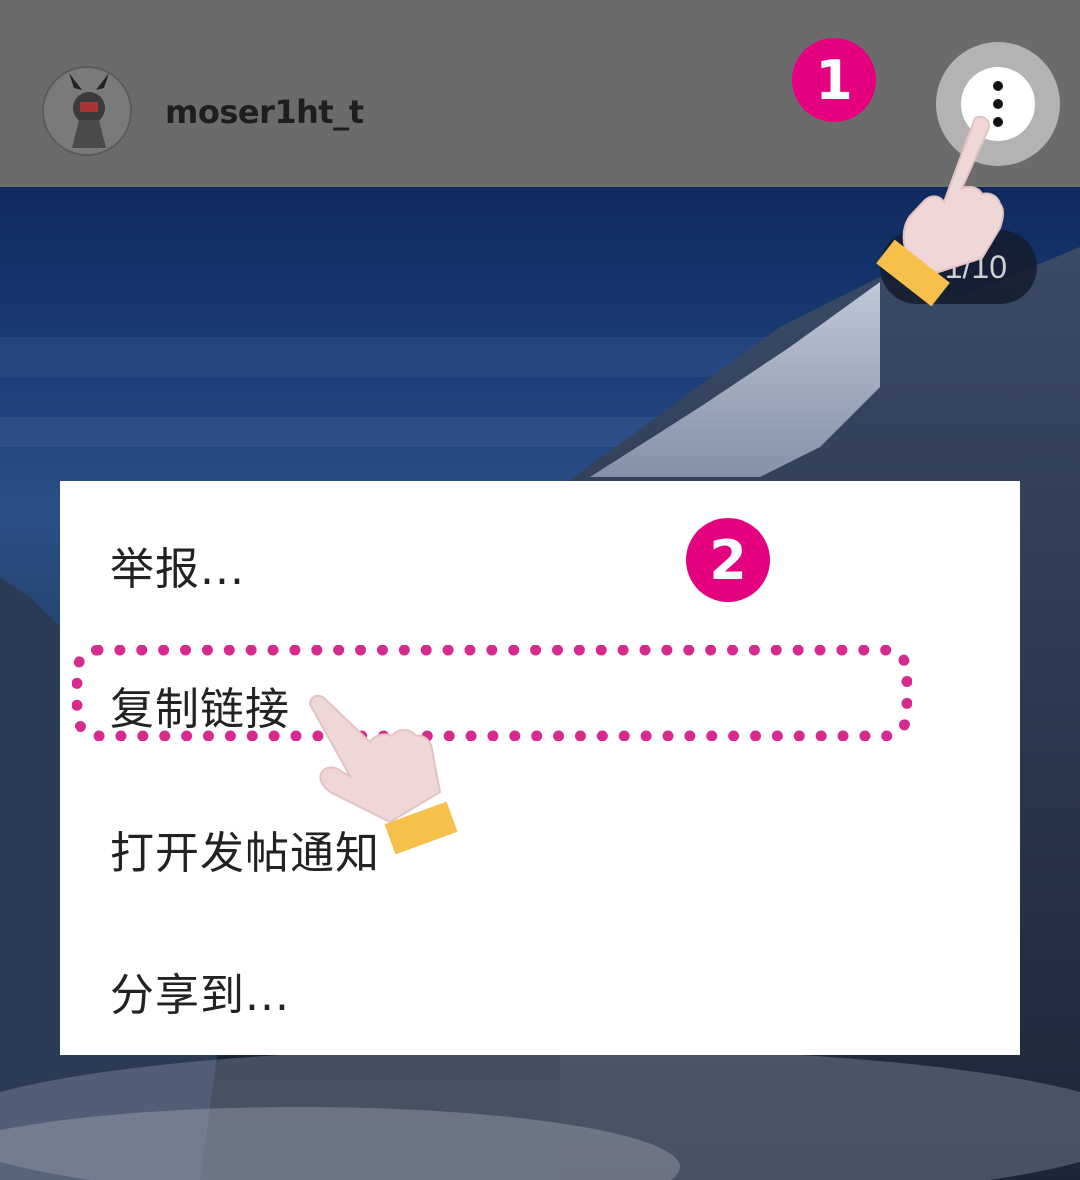 The width and height of the screenshot is (1080, 1180). Describe the element at coordinates (264, 112) in the screenshot. I see `username: moser1ht_t` at that location.